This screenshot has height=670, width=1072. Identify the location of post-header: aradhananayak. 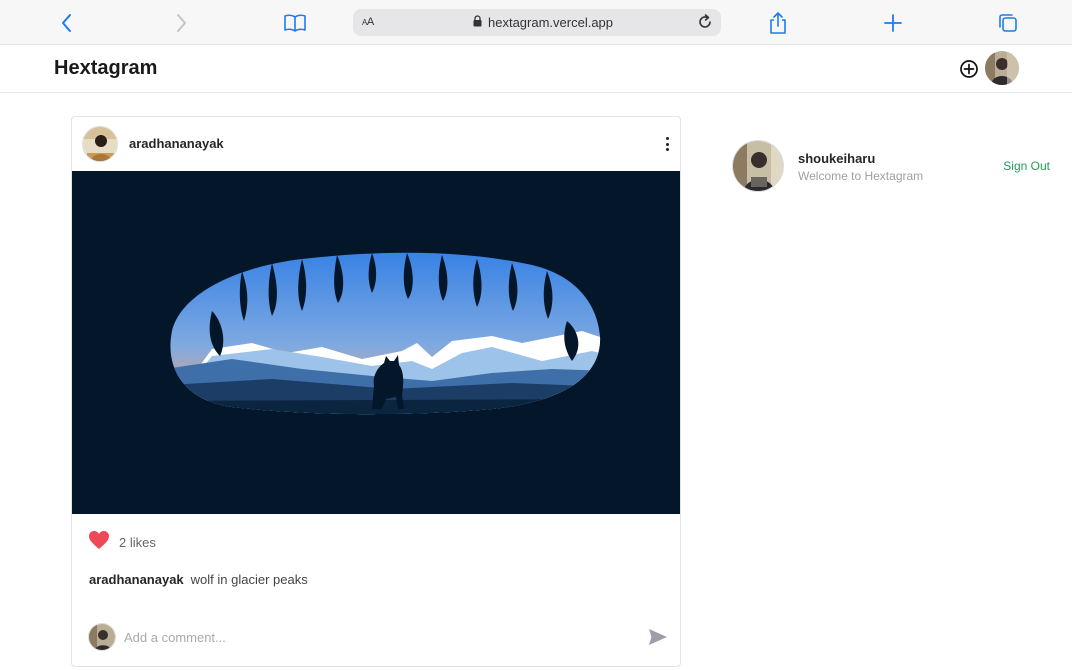
(376, 144).